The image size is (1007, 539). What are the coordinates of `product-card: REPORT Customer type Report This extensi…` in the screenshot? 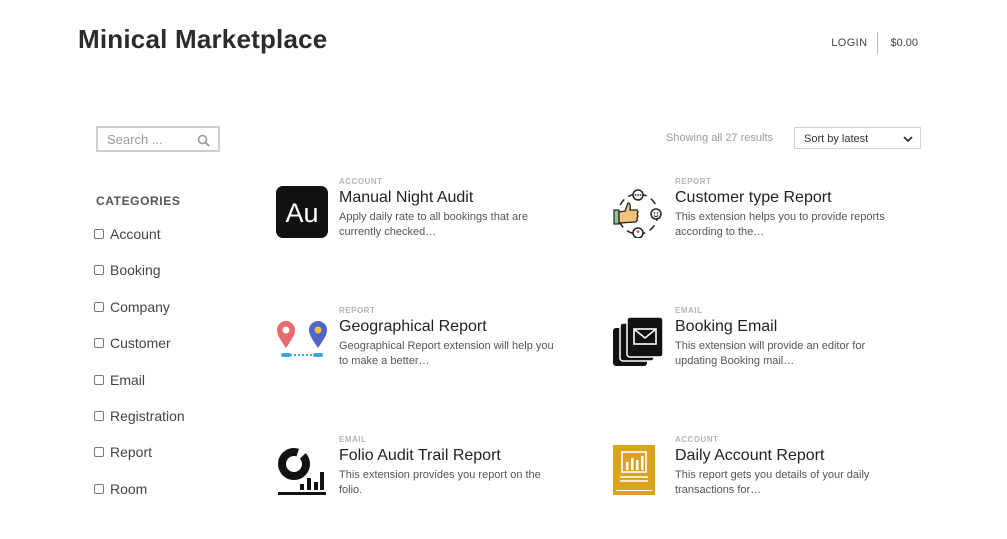 It's located at (762, 208).